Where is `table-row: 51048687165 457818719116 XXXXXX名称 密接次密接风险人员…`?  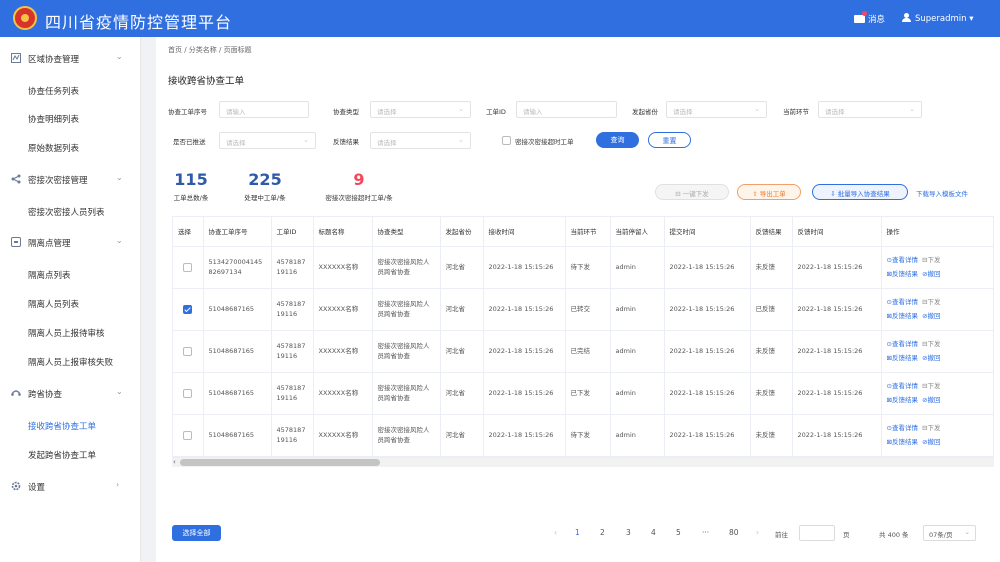 table-row: 51048687165 457818719116 XXXXXX名称 密接次密接风险人员… is located at coordinates (583, 309).